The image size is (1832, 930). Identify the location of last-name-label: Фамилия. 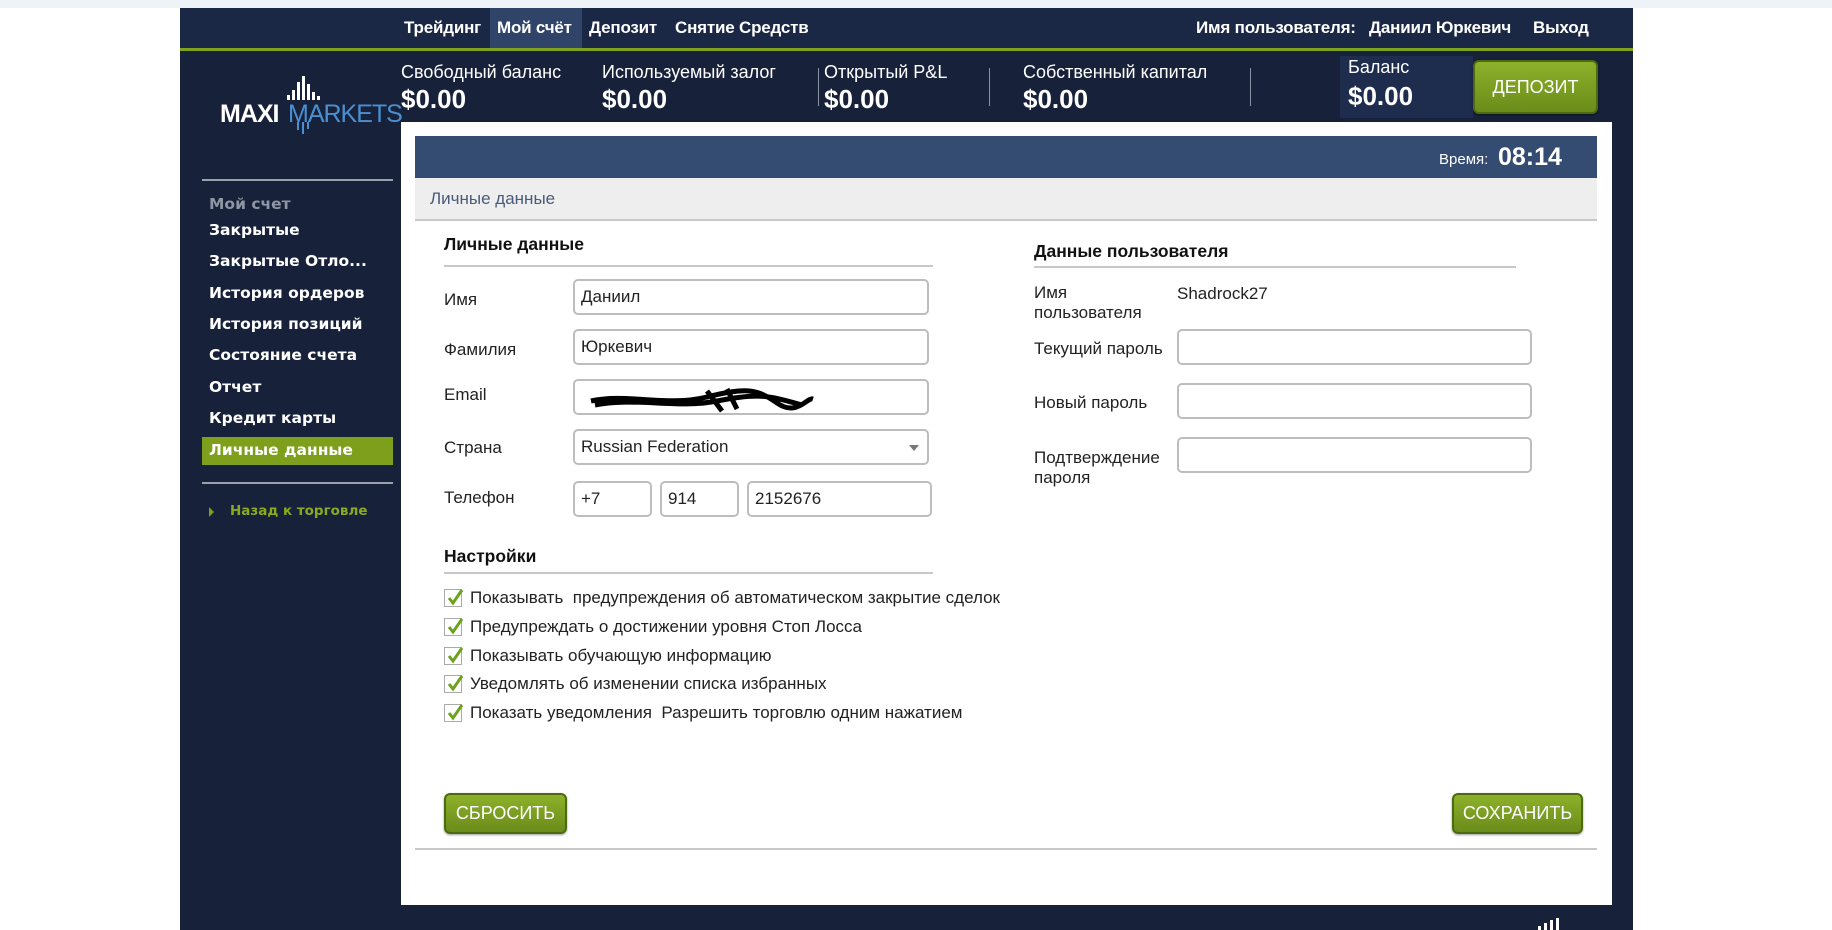
(480, 349).